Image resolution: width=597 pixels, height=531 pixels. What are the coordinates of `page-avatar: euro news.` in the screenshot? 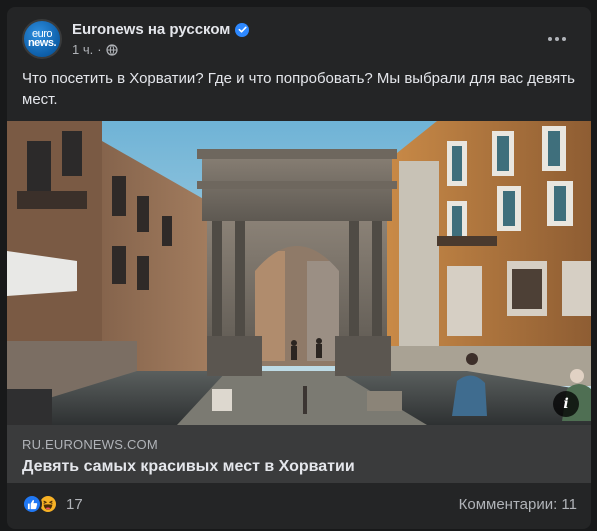 It's located at (42, 39).